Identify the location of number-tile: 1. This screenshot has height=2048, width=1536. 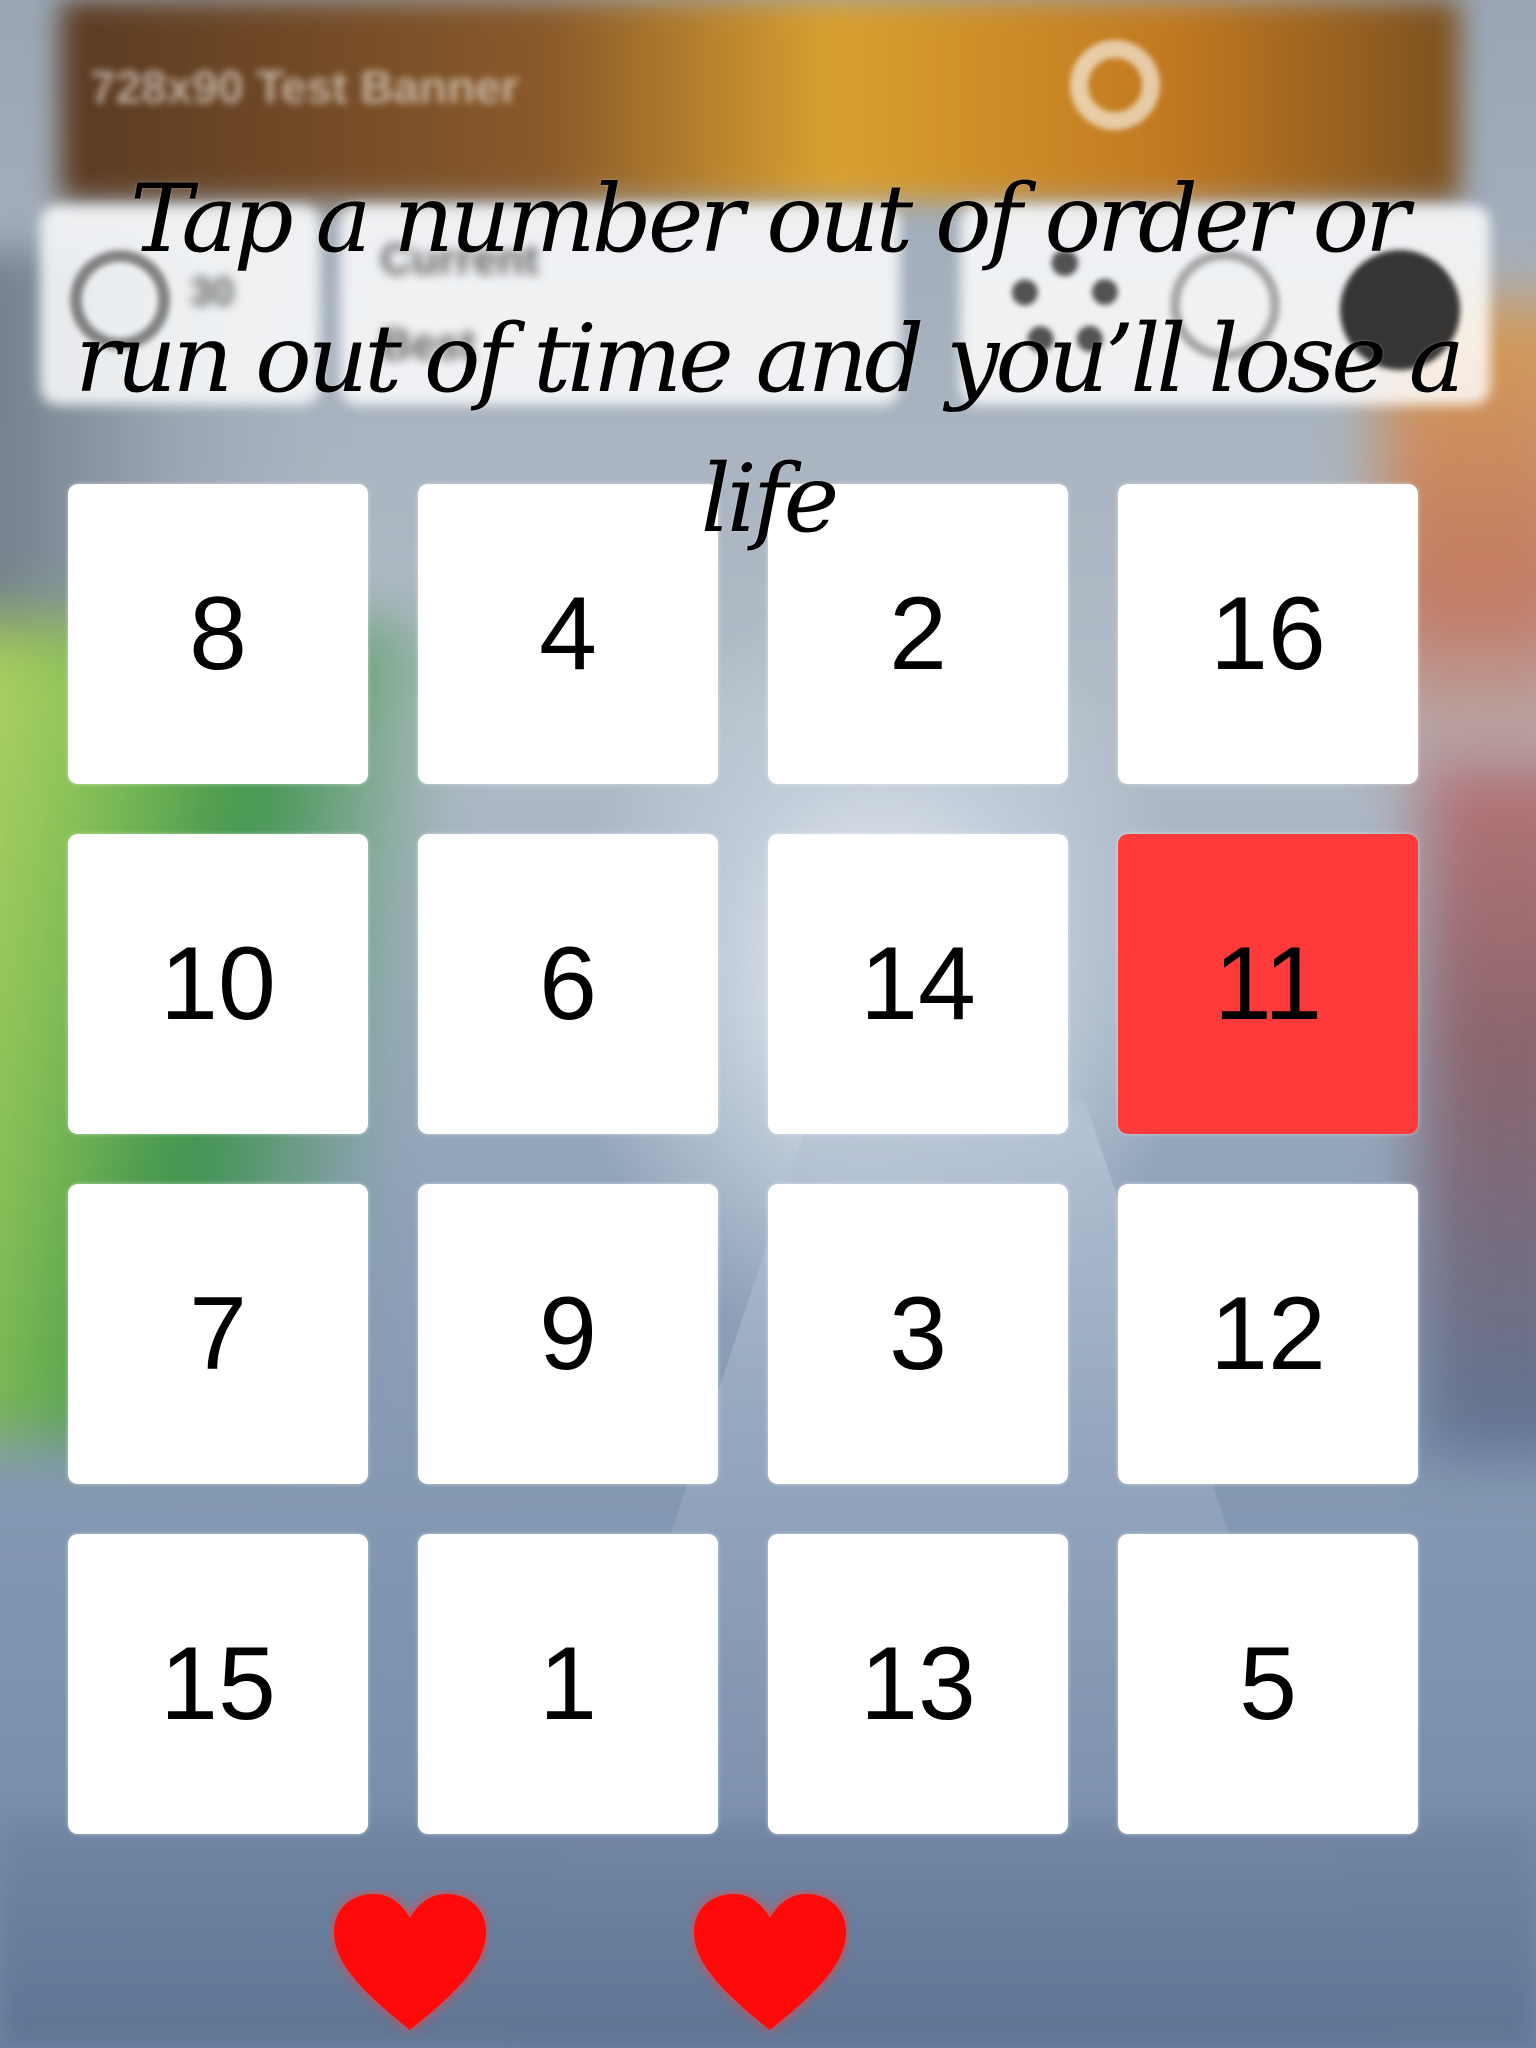
(568, 1684).